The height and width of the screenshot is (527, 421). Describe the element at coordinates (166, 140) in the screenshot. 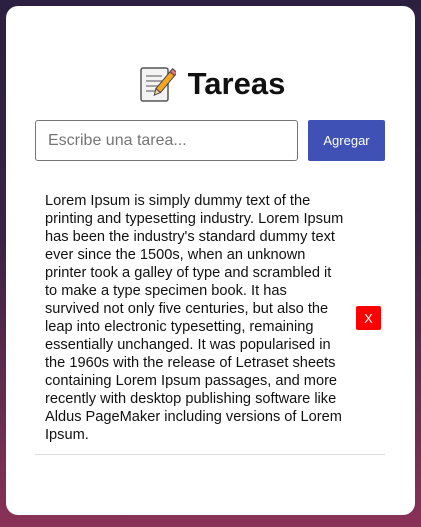

I see `task-input` at that location.